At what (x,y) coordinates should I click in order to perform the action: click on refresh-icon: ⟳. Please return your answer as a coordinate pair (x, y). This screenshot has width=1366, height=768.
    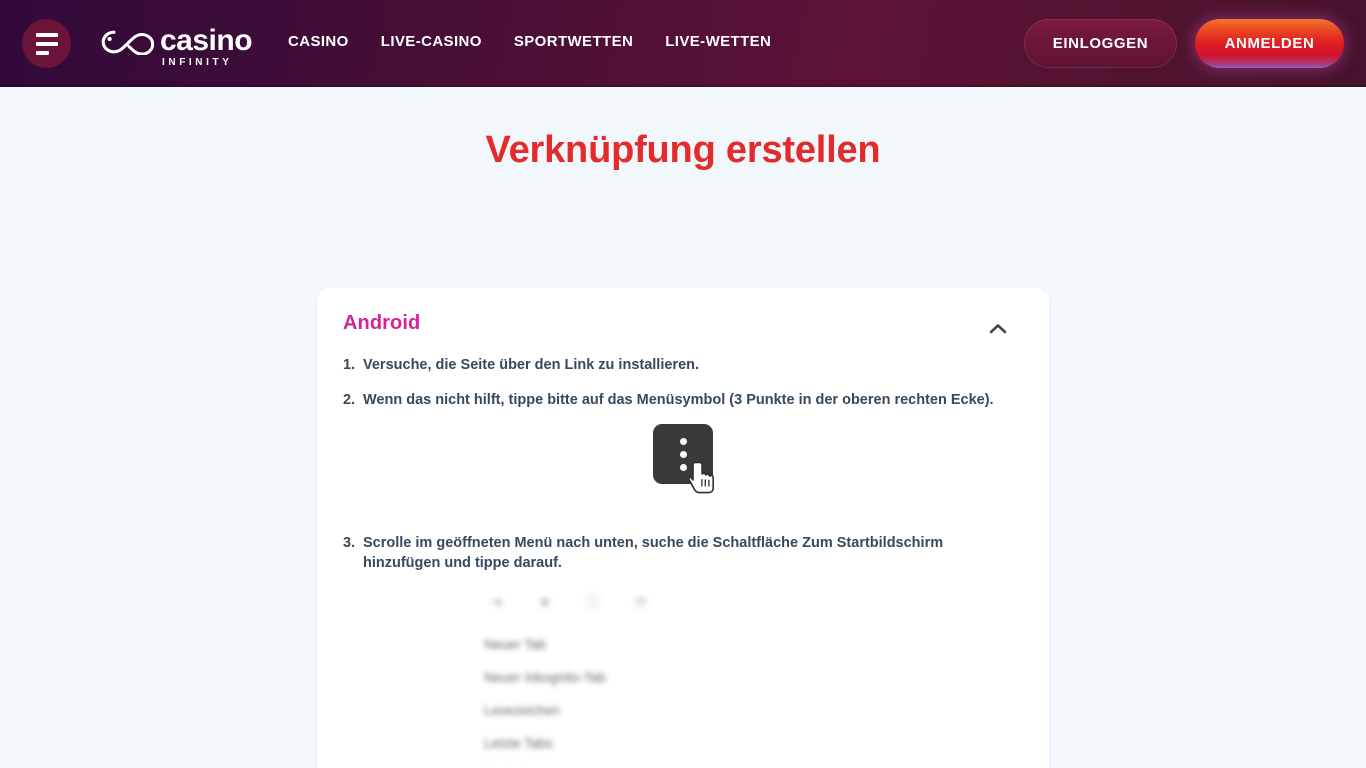
    Looking at the image, I should click on (641, 602).